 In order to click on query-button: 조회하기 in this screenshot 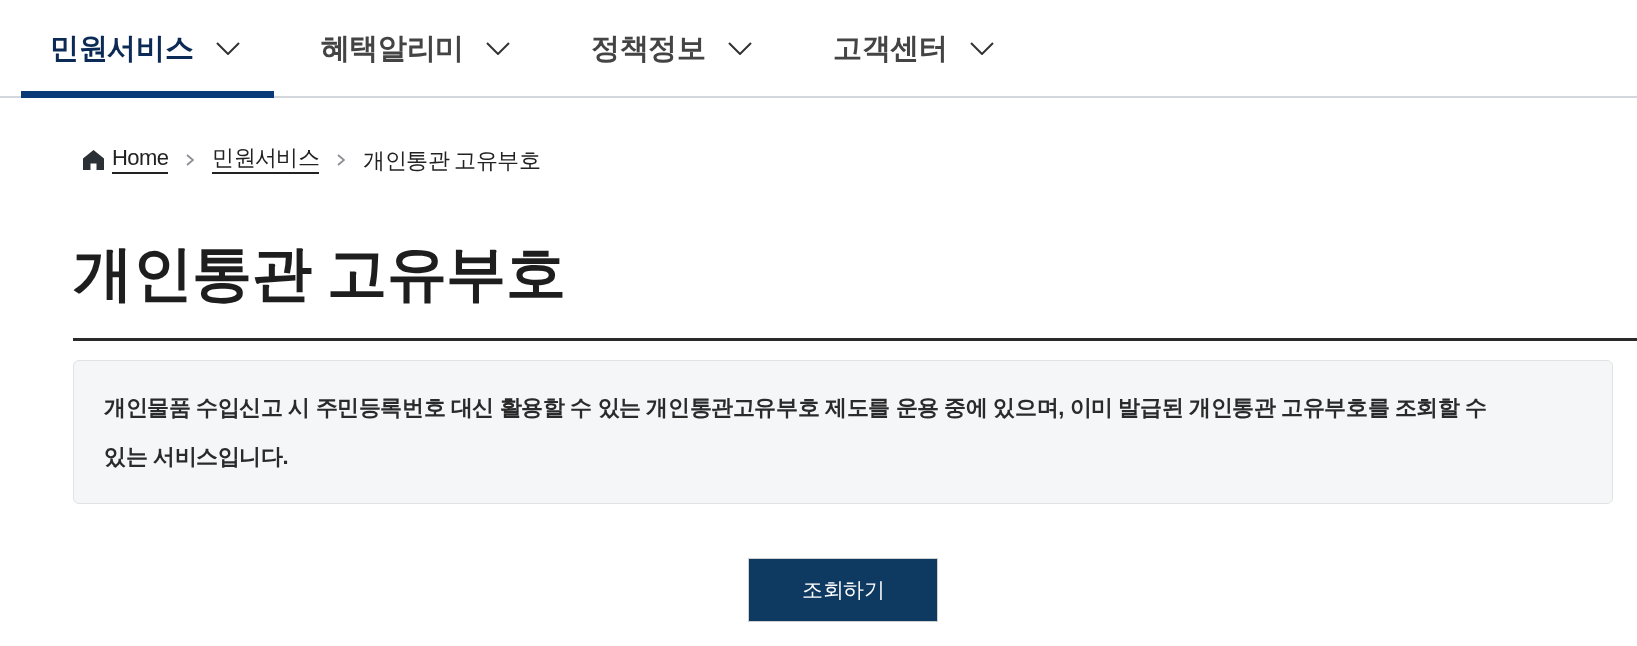, I will do `click(843, 590)`.